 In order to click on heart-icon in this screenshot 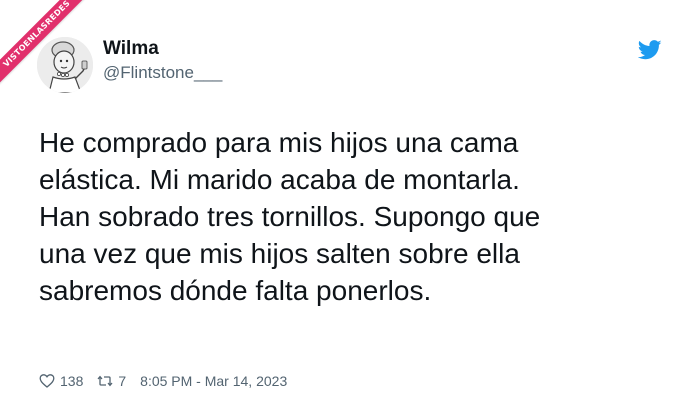, I will do `click(47, 381)`.